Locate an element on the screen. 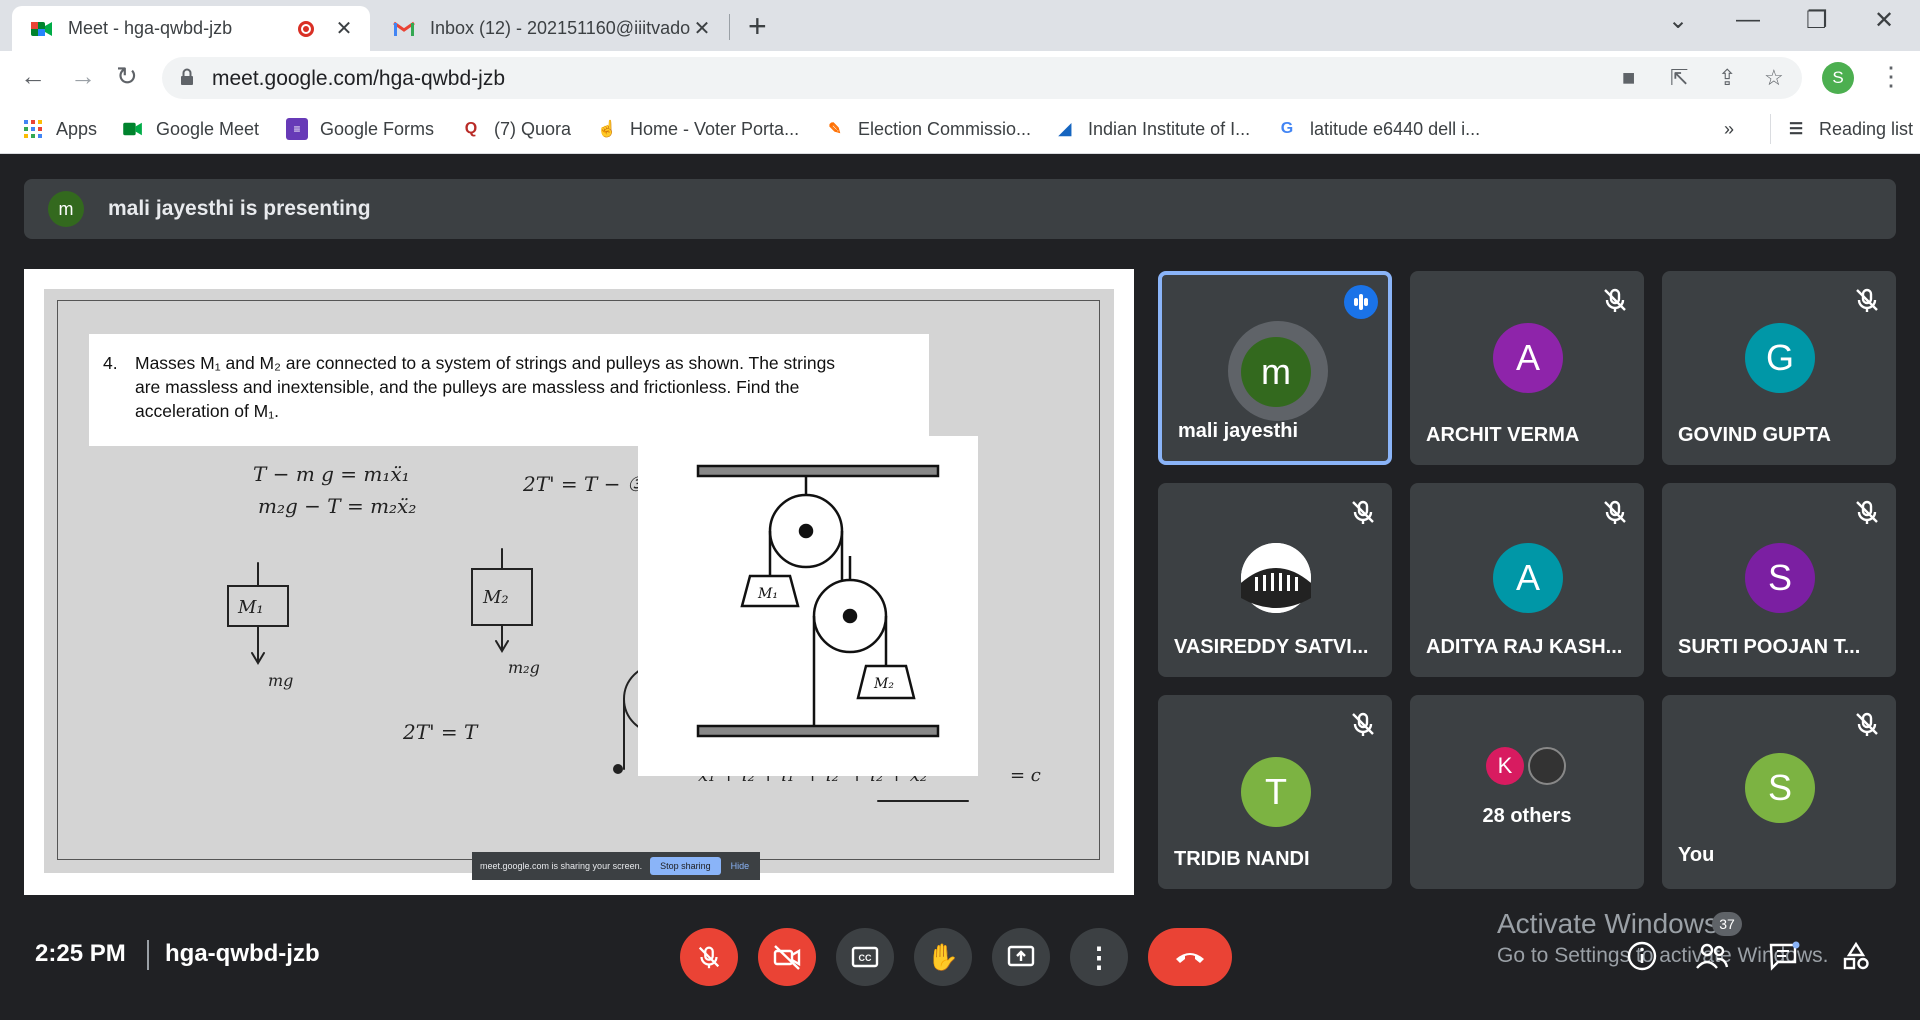 Image resolution: width=1920 pixels, height=1020 pixels. more-vert-icon: ⋮ is located at coordinates (1099, 957).